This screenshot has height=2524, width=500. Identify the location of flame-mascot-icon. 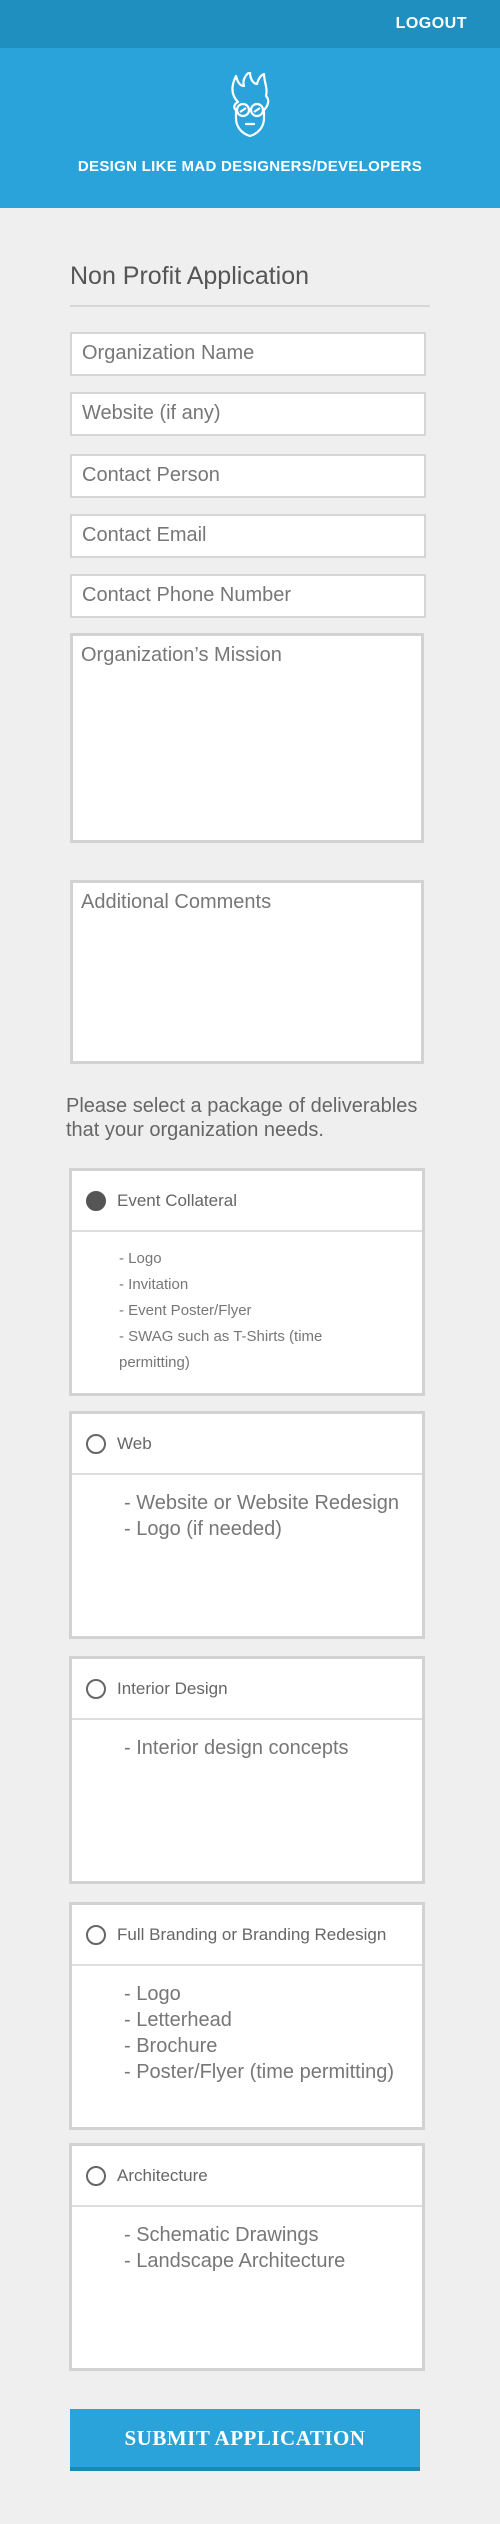
(250, 105).